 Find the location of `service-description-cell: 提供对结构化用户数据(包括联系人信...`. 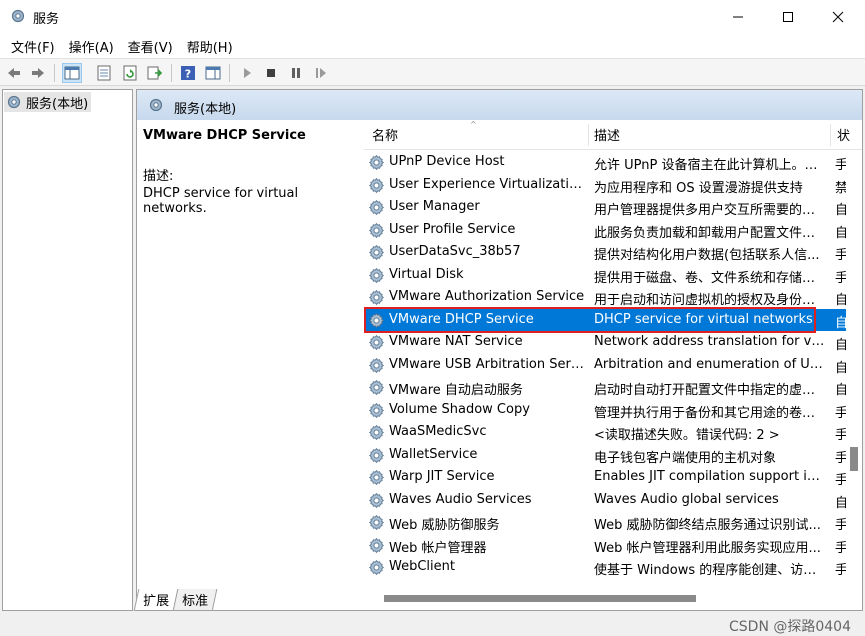

service-description-cell: 提供对结构化用户数据(包括联系人信... is located at coordinates (707, 255).